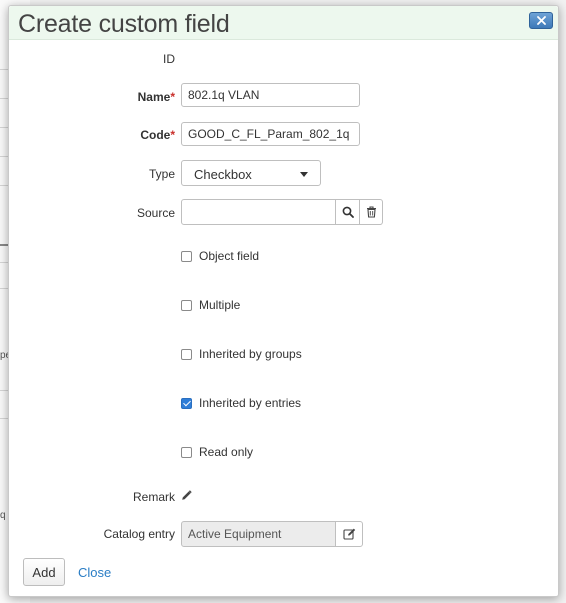 The height and width of the screenshot is (603, 566). Describe the element at coordinates (155, 135) in the screenshot. I see `code-label-text: Code` at that location.